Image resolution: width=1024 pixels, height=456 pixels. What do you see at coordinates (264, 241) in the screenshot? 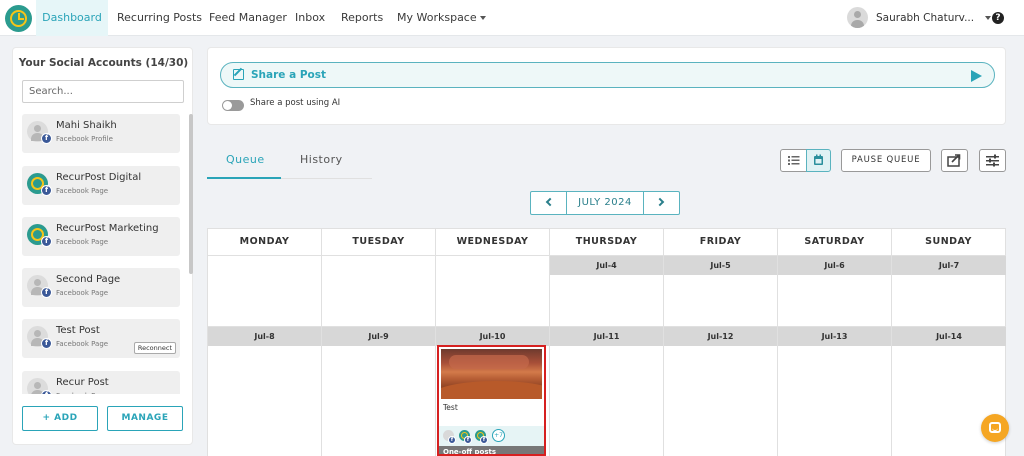
I see `day-header-monday: MONDAY` at bounding box center [264, 241].